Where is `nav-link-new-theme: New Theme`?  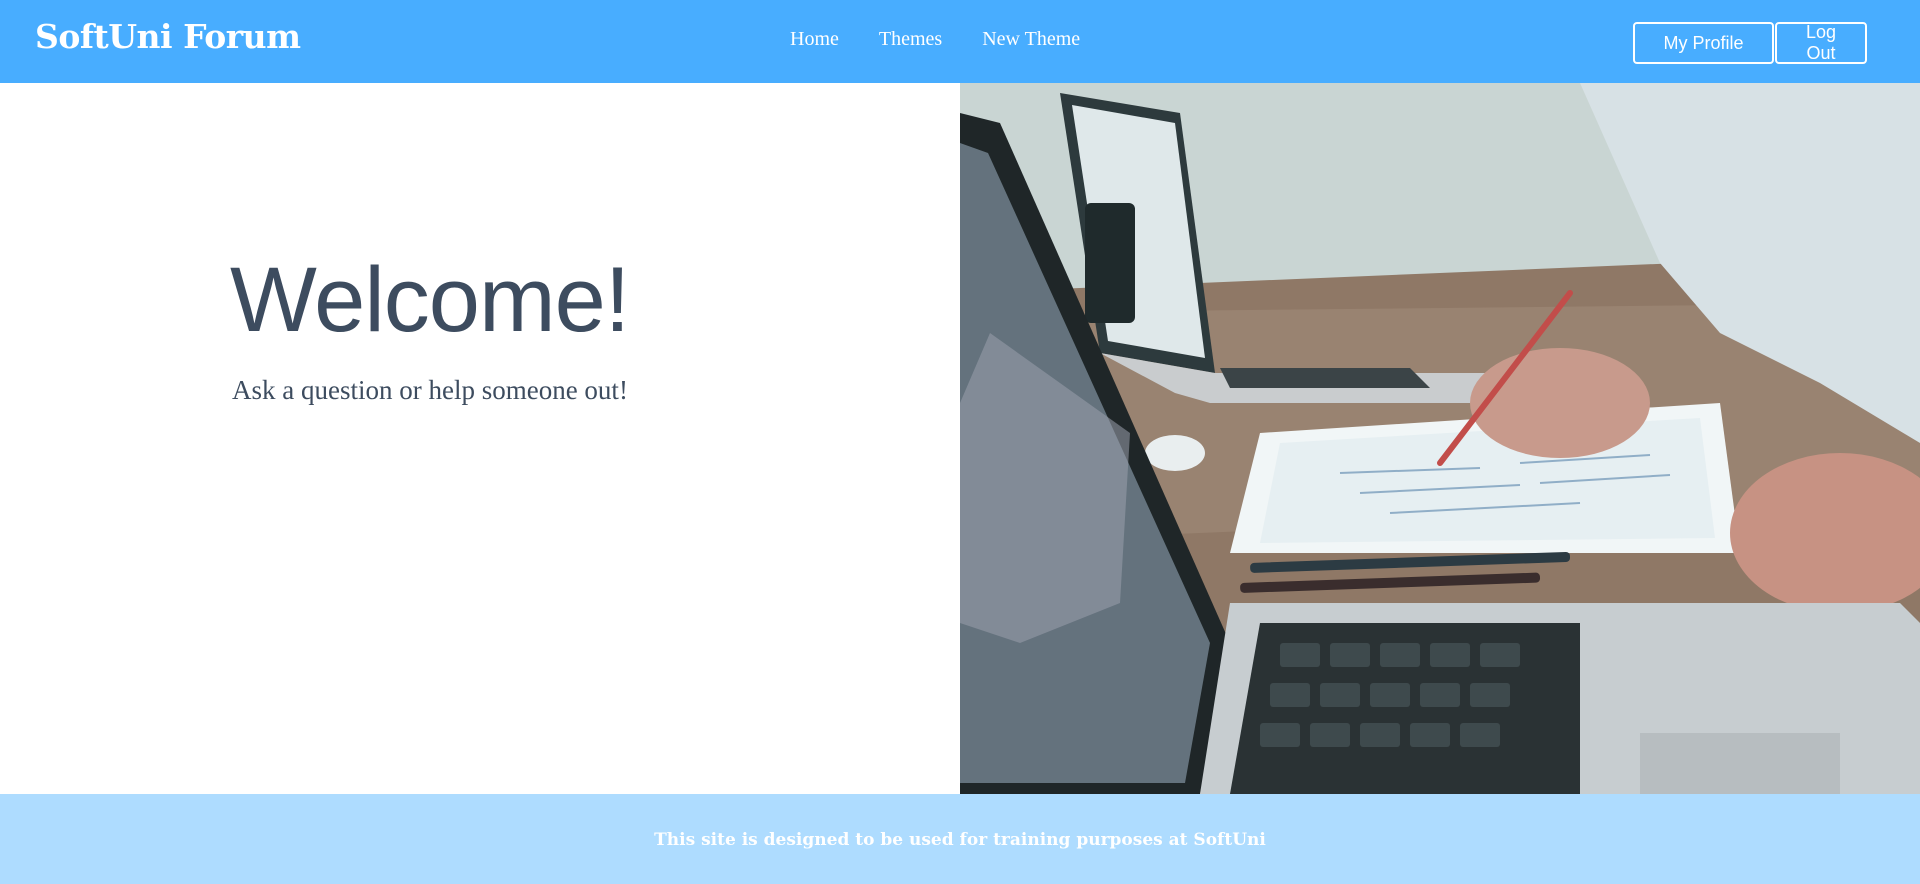
nav-link-new-theme: New Theme is located at coordinates (1031, 39).